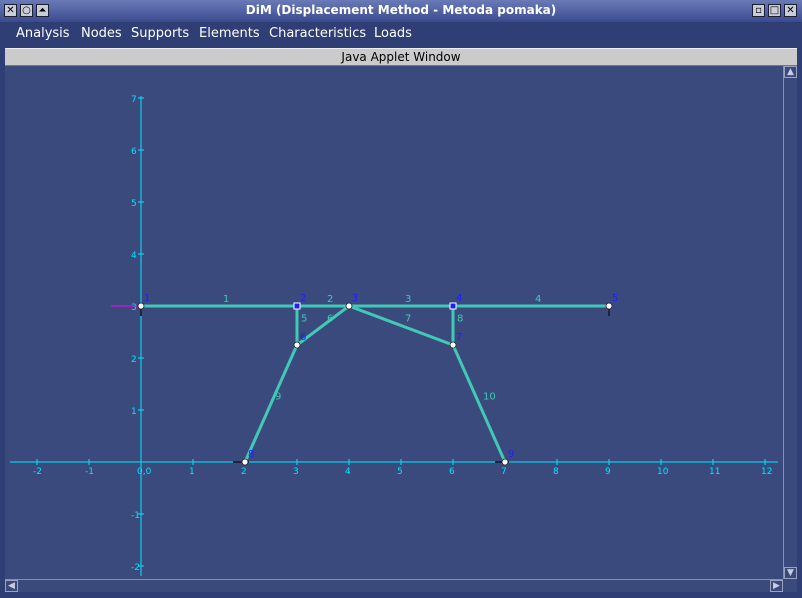 Image resolution: width=802 pixels, height=598 pixels. Describe the element at coordinates (460, 319) in the screenshot. I see `element-label: 8` at that location.